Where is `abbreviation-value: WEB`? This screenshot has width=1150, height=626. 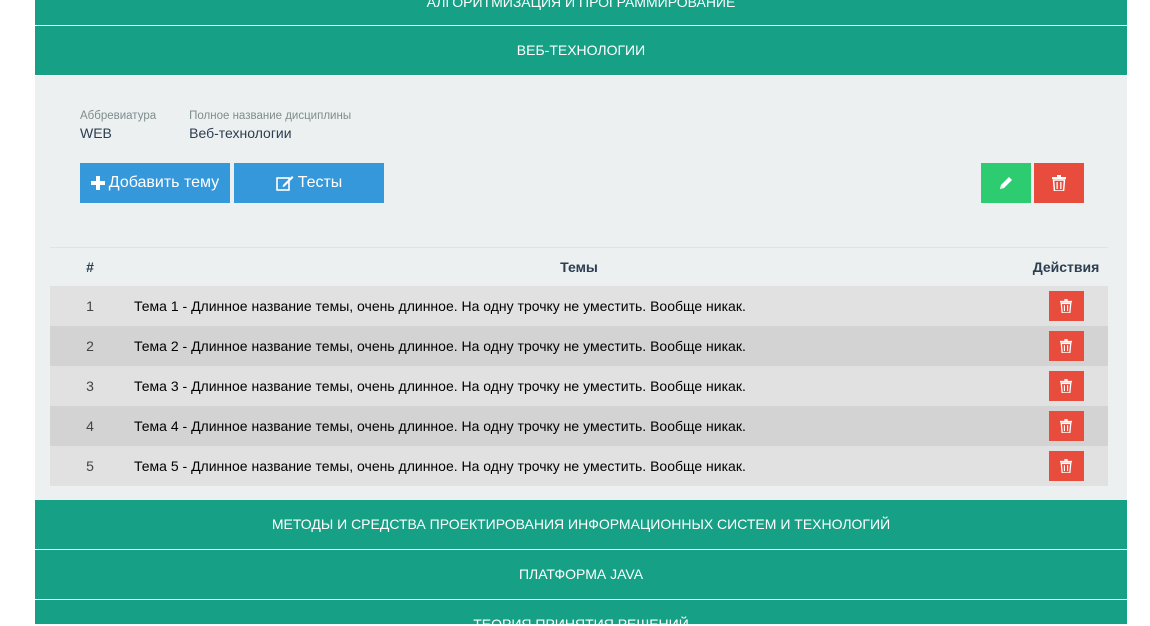
abbreviation-value: WEB is located at coordinates (96, 133).